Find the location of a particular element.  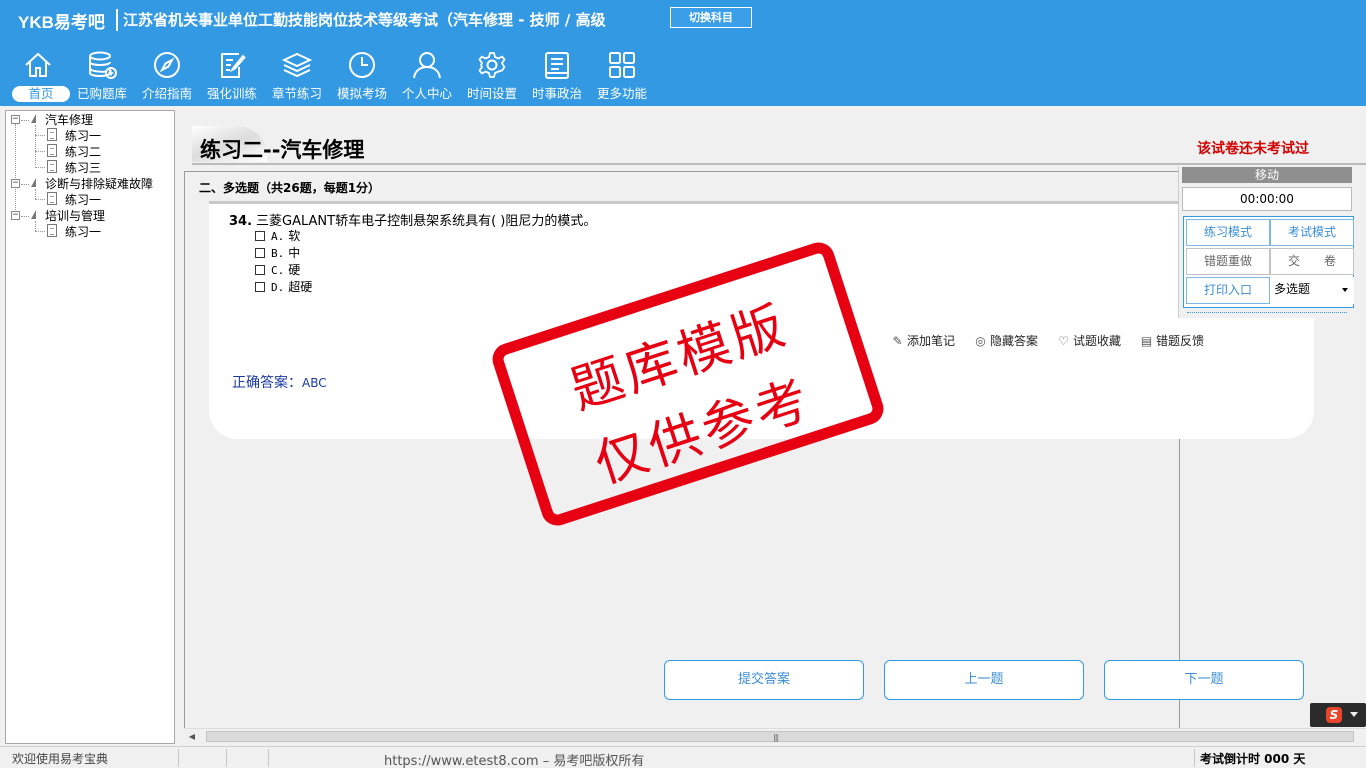

scroll-left-icon: ◀ is located at coordinates (192, 736).